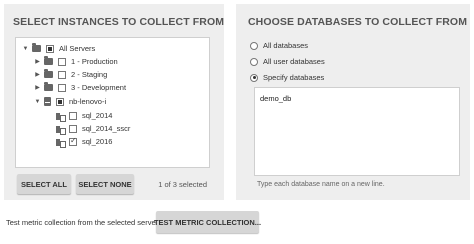 The width and height of the screenshot is (474, 244). I want to click on tree-node-label: All Servers, so click(77, 48).